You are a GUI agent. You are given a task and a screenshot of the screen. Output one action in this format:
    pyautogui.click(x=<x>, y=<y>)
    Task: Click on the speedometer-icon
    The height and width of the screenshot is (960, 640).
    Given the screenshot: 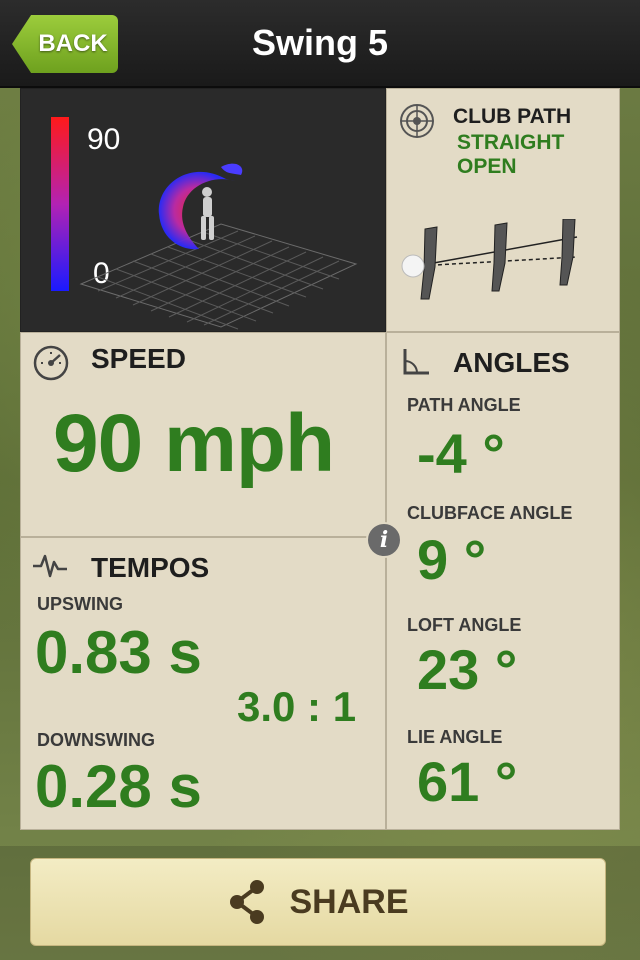 What is the action you would take?
    pyautogui.click(x=51, y=363)
    